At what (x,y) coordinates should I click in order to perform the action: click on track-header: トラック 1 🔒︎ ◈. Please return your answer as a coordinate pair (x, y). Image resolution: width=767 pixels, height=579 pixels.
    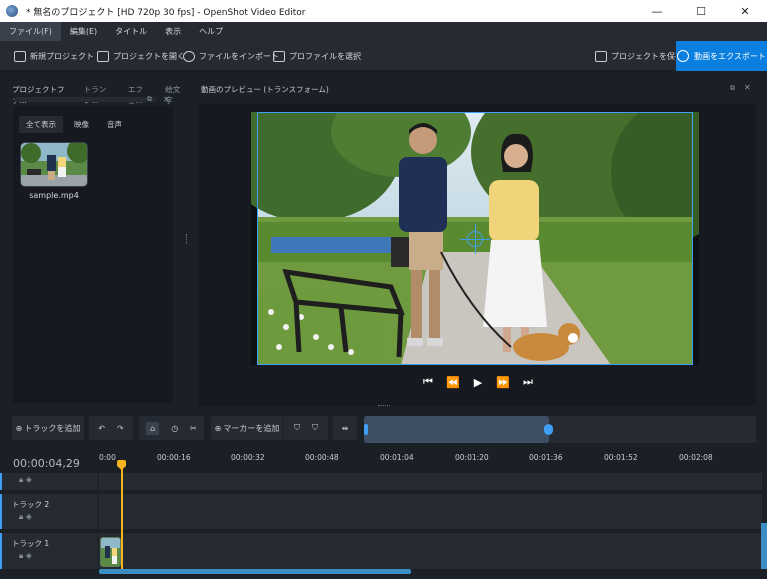
    Looking at the image, I should click on (48, 551).